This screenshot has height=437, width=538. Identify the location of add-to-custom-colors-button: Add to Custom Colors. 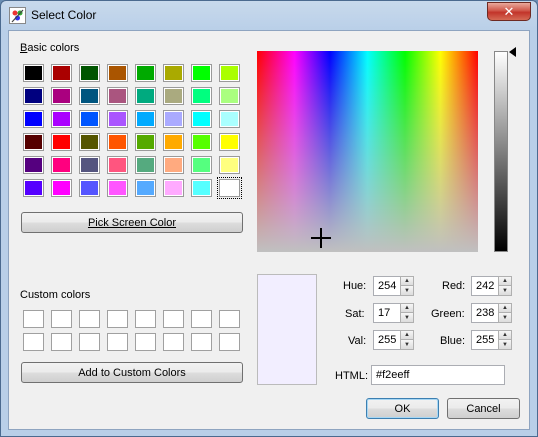
(132, 372).